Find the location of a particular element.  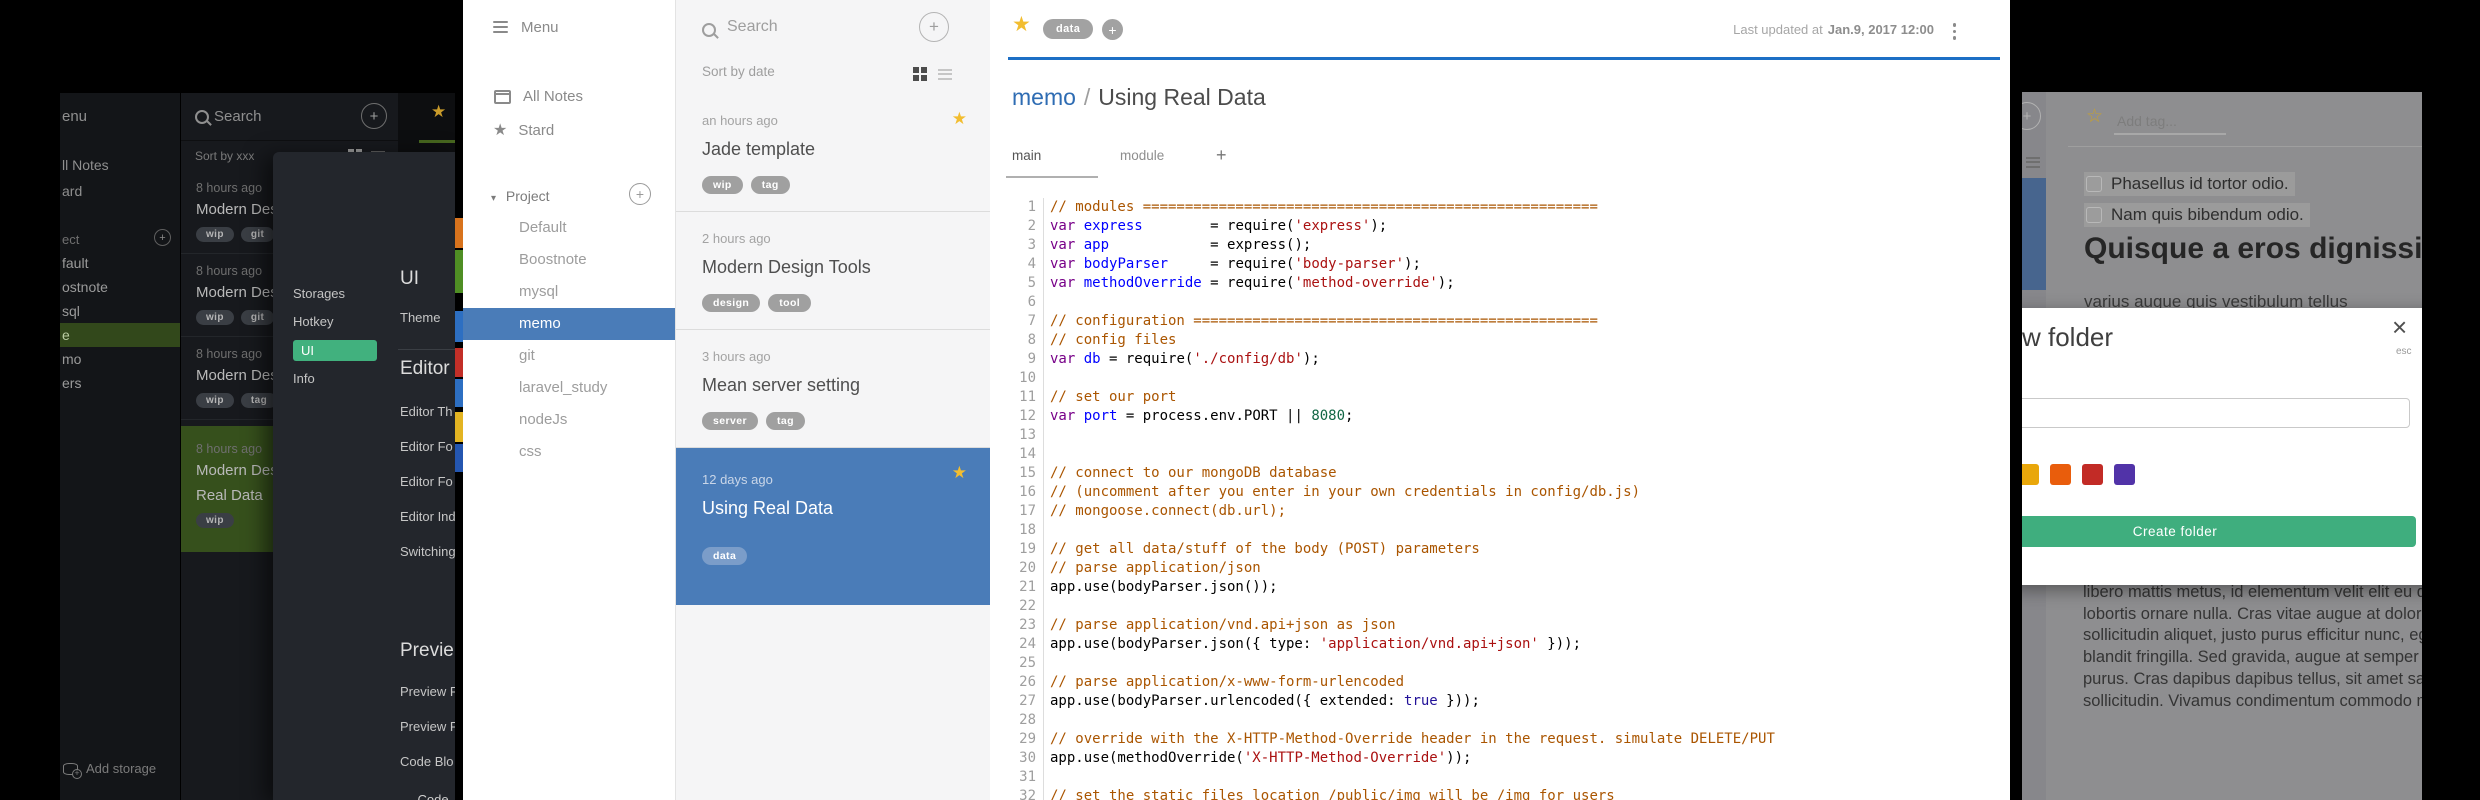

create-folder-button: Create folder is located at coordinates (2217, 531).